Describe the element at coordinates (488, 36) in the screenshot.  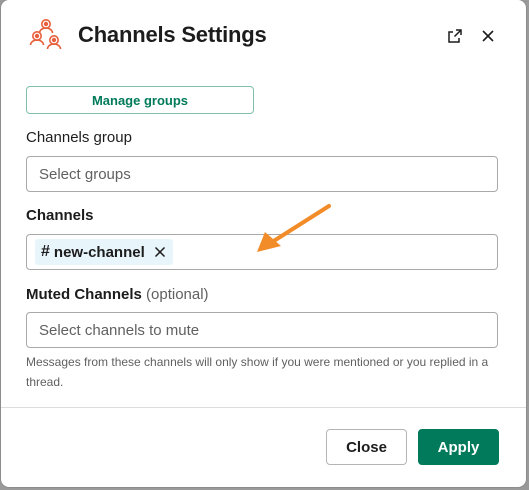
I see `close-icon` at that location.